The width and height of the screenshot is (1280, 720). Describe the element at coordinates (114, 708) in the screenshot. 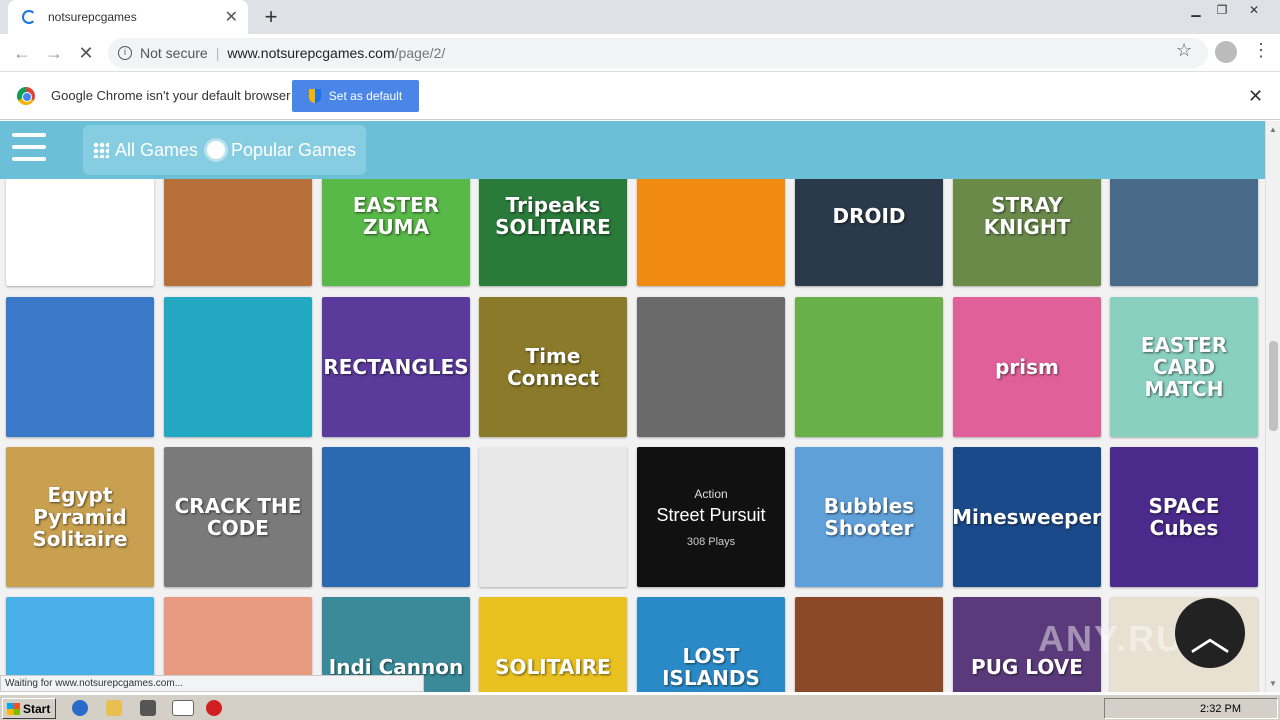

I see `folder-icon` at that location.